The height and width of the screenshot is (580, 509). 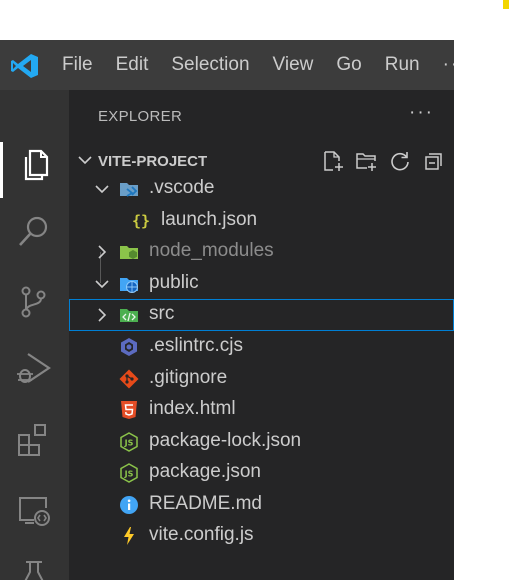 What do you see at coordinates (129, 410) in the screenshot?
I see `html-file-icon` at bounding box center [129, 410].